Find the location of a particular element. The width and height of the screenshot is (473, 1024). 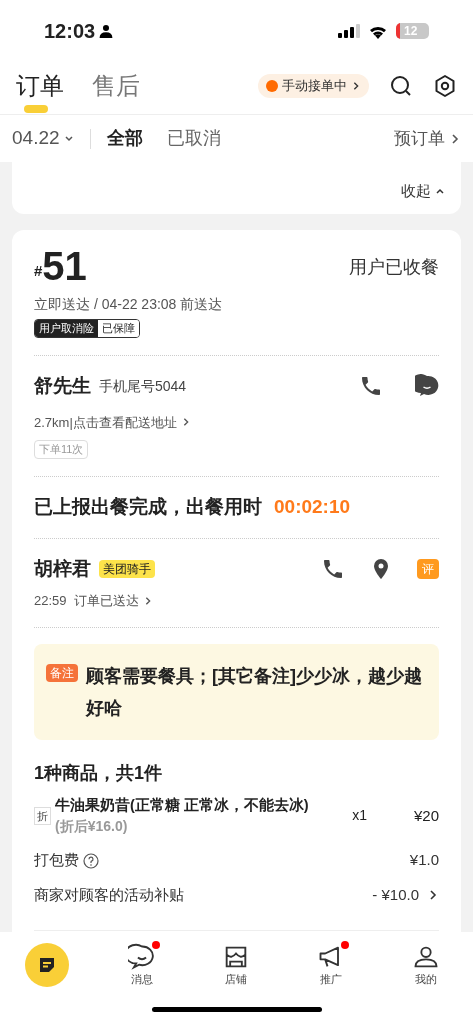

meal-report-text: 已上报出餐完成，出餐用时 is located at coordinates (148, 507).